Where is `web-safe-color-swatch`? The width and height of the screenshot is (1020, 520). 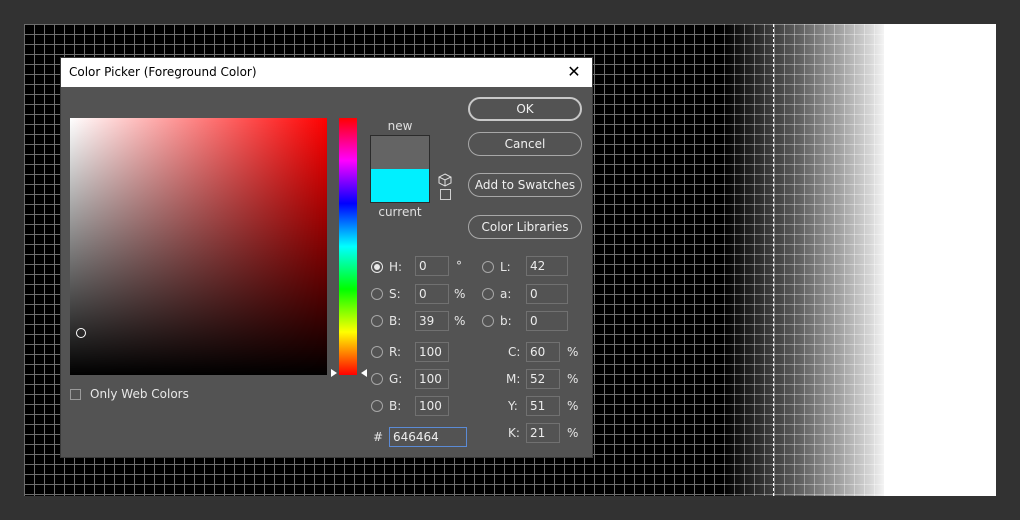
web-safe-color-swatch is located at coordinates (445, 194).